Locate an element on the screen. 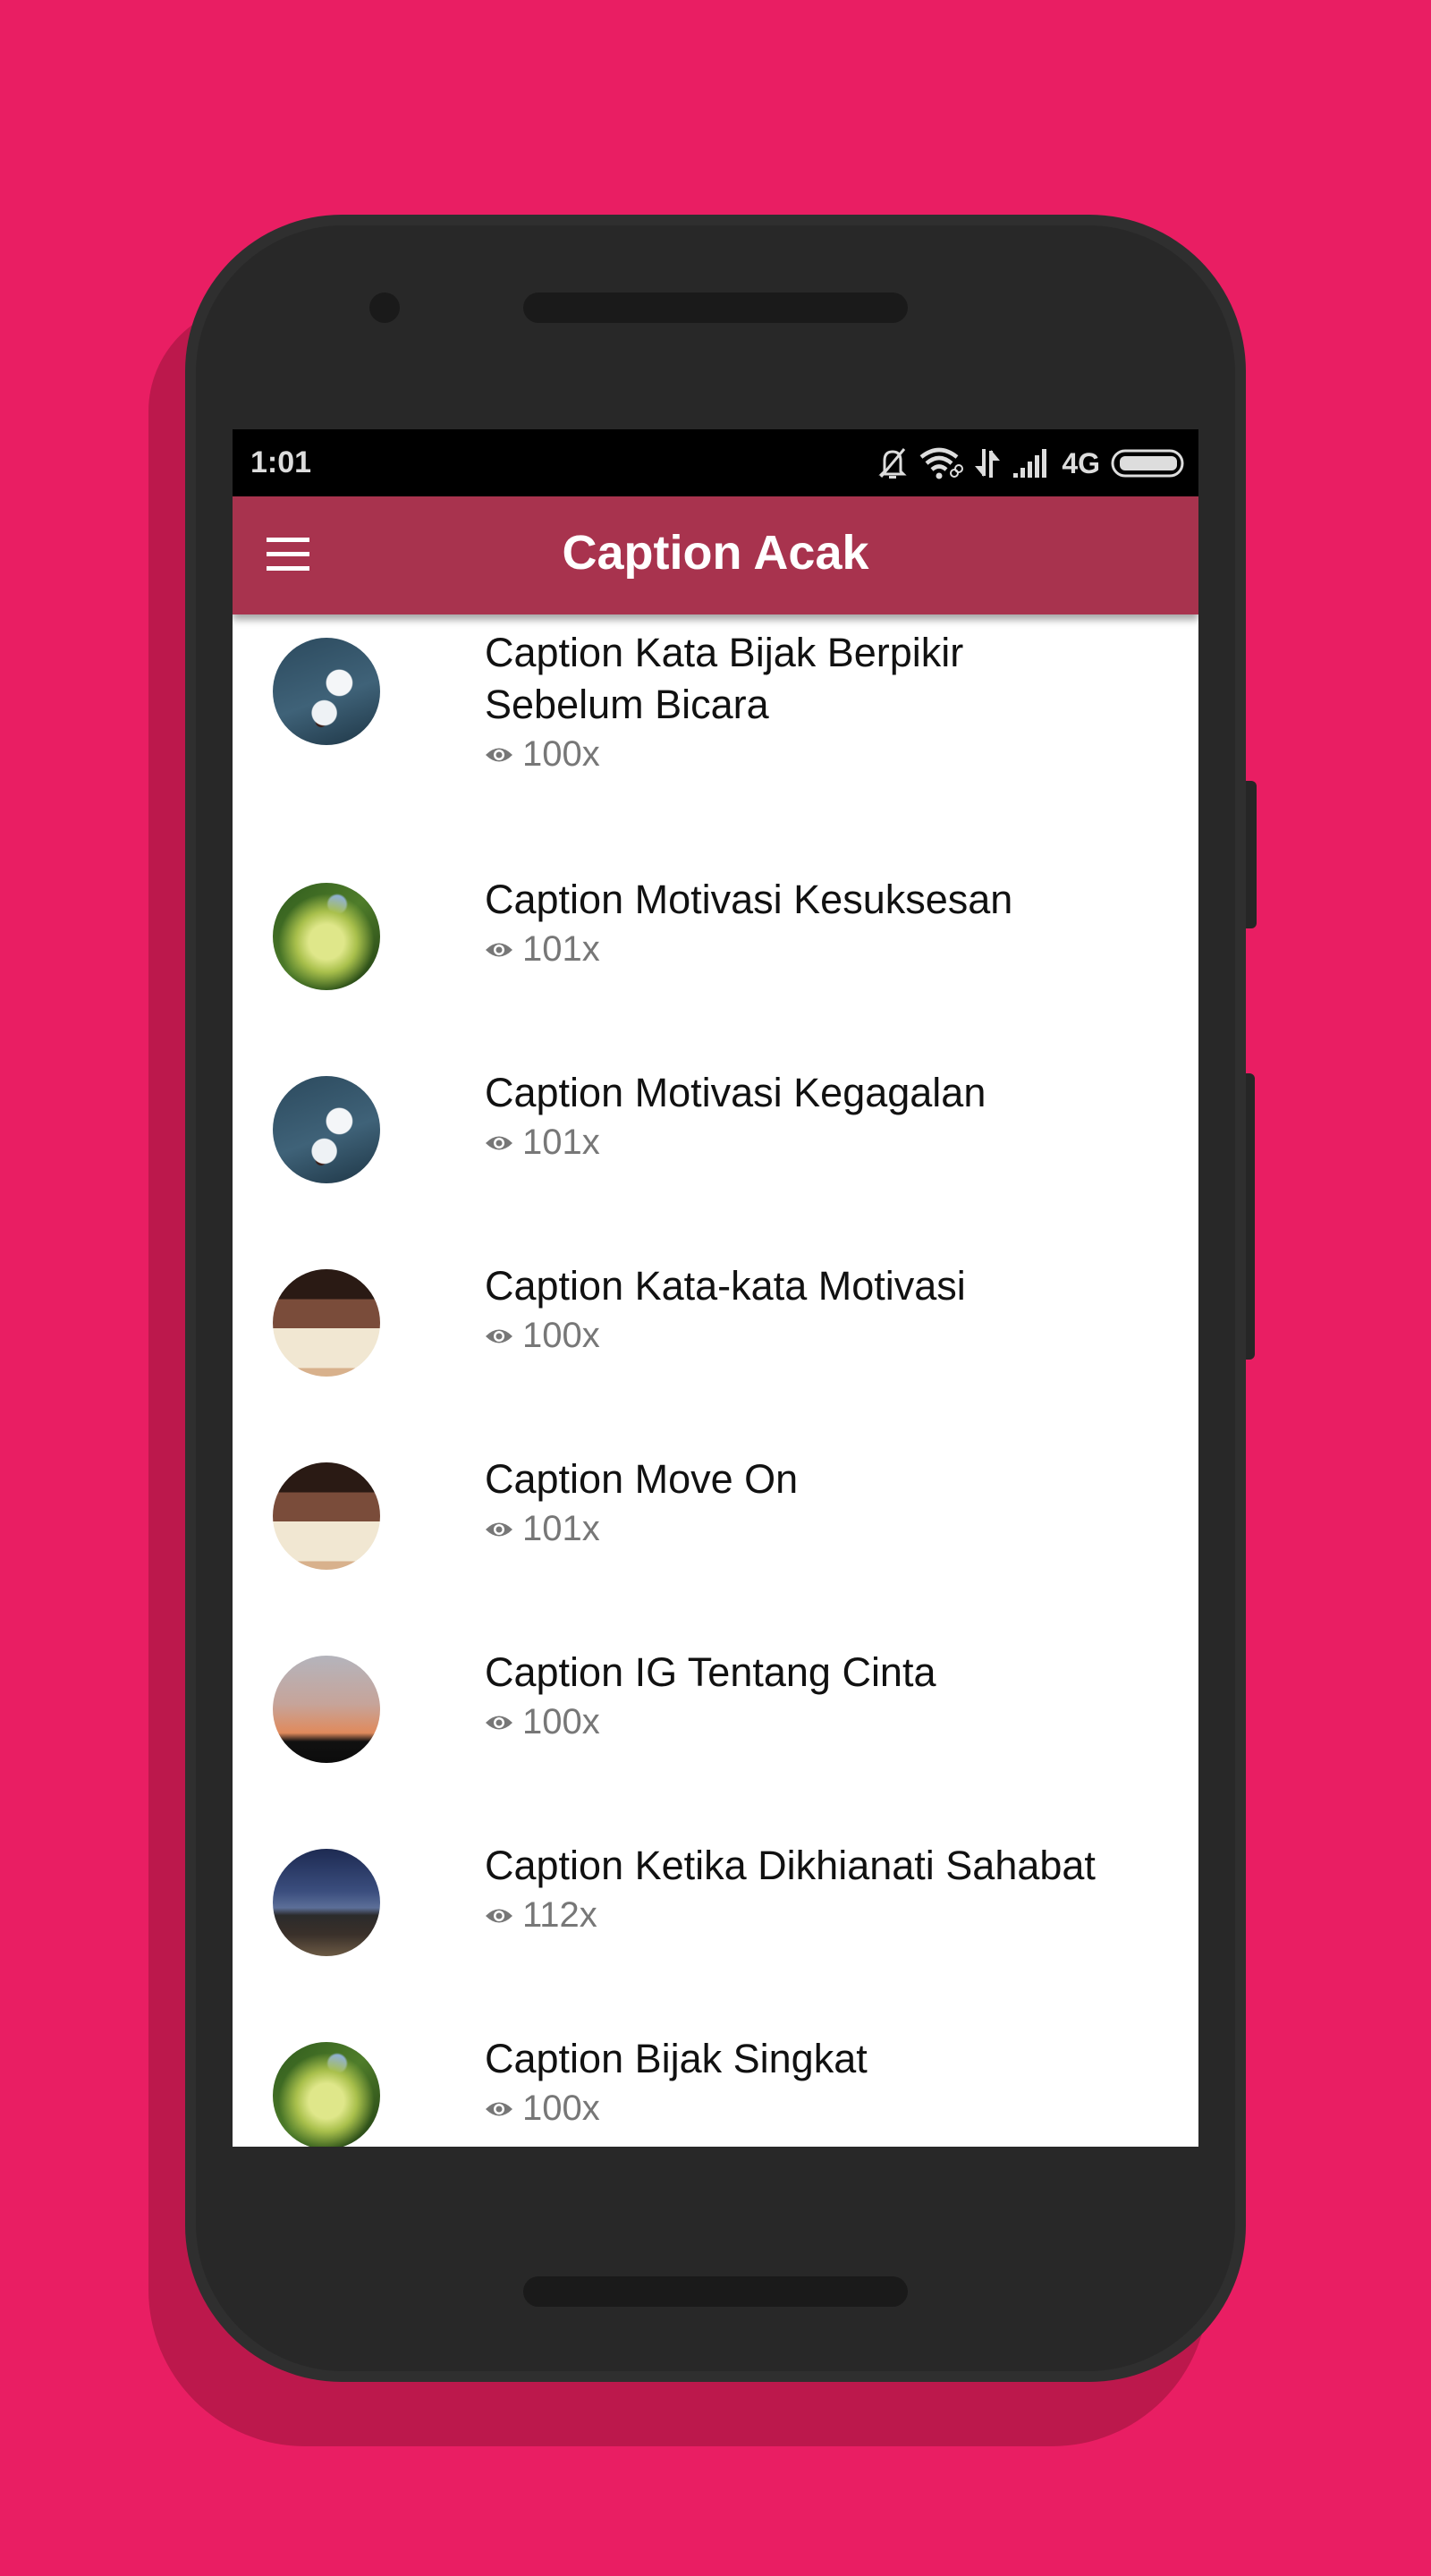 This screenshot has width=1431, height=2576. list-item-text: Caption Kata-kata Motivasi 100x is located at coordinates (833, 1308).